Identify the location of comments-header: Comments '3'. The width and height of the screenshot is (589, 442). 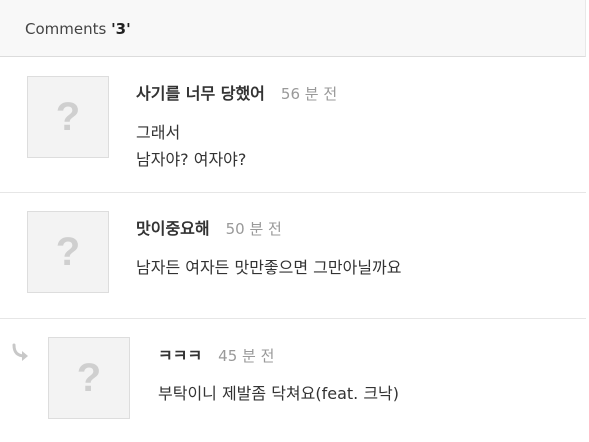
(293, 28).